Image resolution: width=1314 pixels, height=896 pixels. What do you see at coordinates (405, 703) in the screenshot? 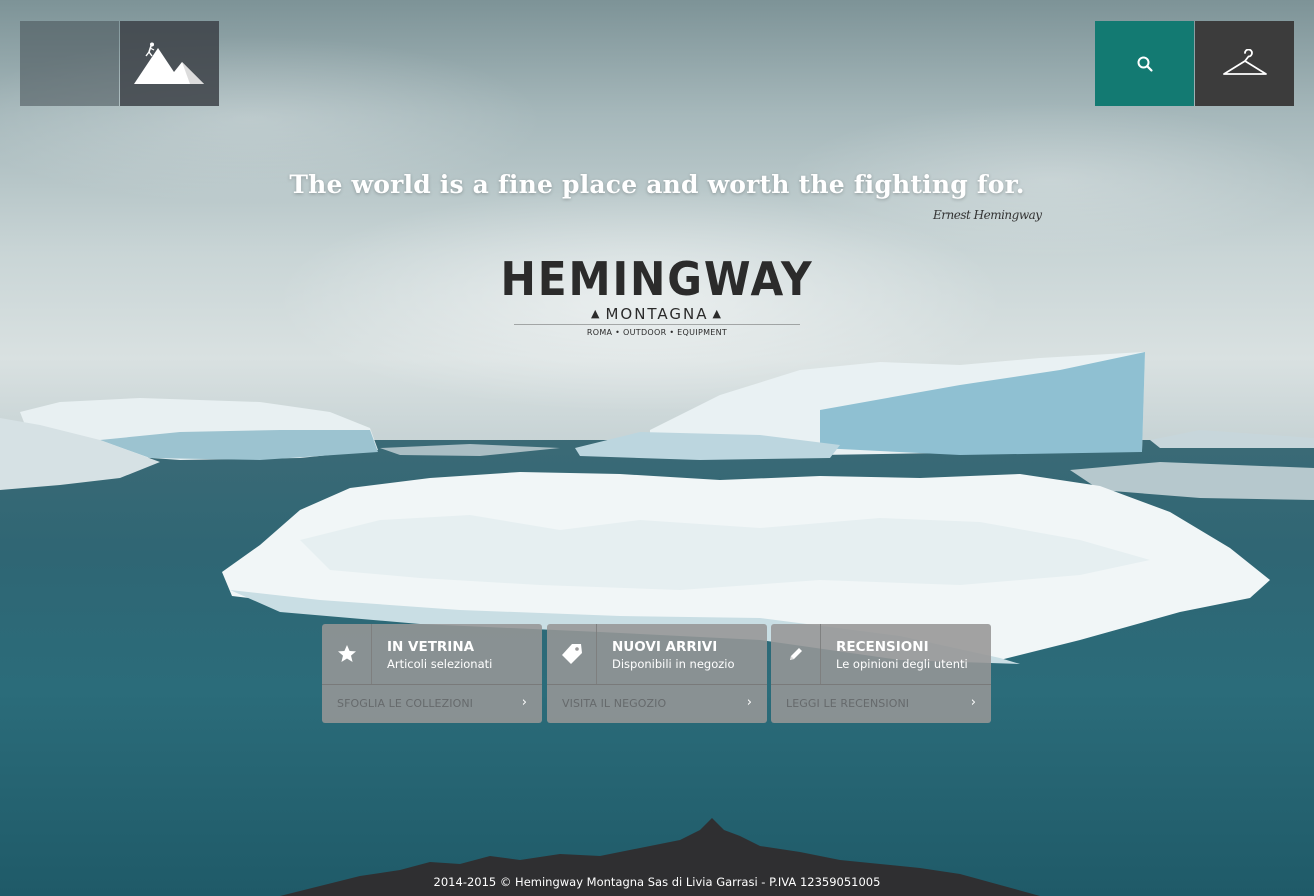
I see `card-link: SFOGLIA LE COLLEZIONI` at bounding box center [405, 703].